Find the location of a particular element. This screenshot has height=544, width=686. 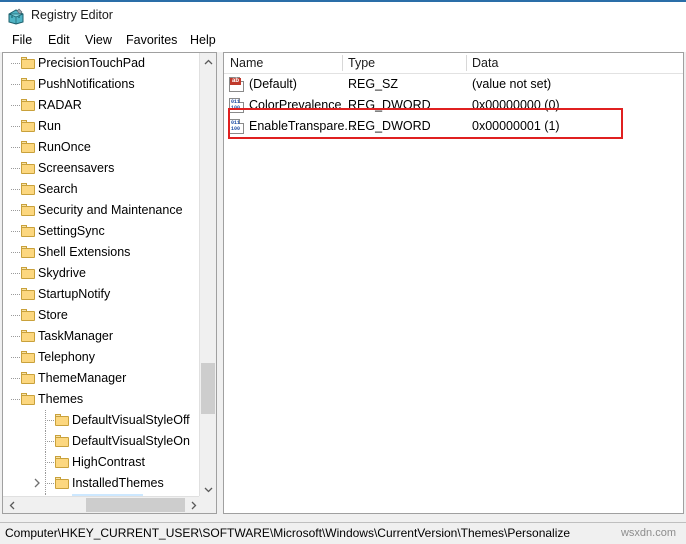

tree-item-installedthemes: InstalledThemes is located at coordinates (101, 483).